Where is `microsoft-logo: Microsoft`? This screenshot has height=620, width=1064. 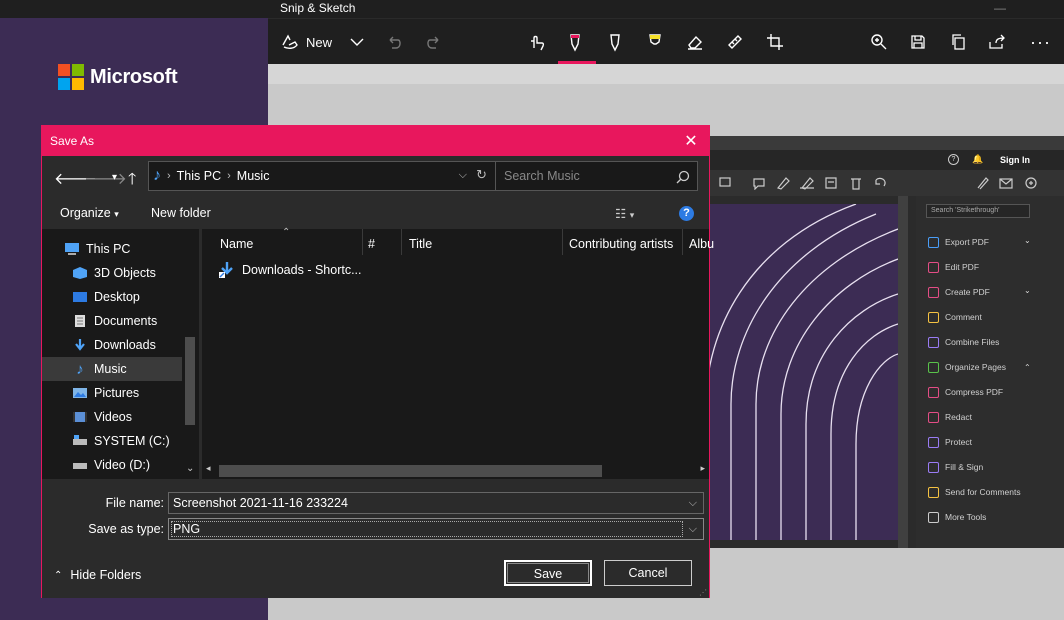 microsoft-logo: Microsoft is located at coordinates (118, 77).